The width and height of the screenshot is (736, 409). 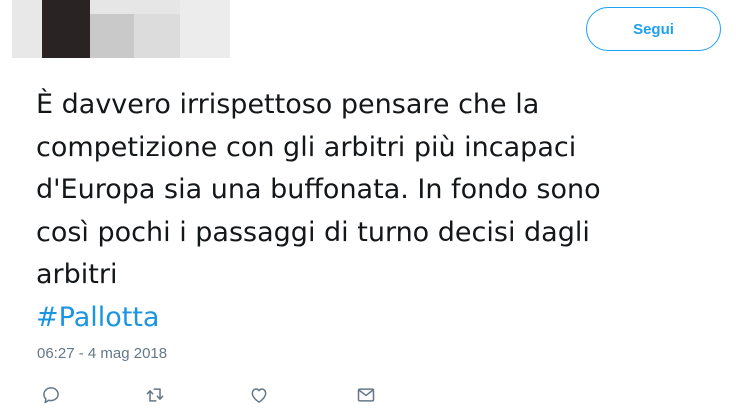 What do you see at coordinates (288, 104) in the screenshot?
I see `tweet-text-line: È davvero irrispettoso pensare che la` at bounding box center [288, 104].